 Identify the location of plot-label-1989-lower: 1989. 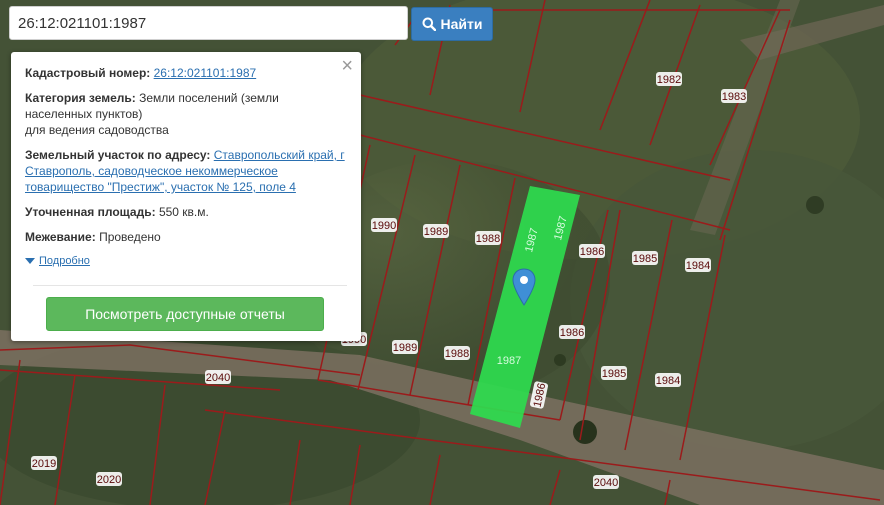
(405, 348).